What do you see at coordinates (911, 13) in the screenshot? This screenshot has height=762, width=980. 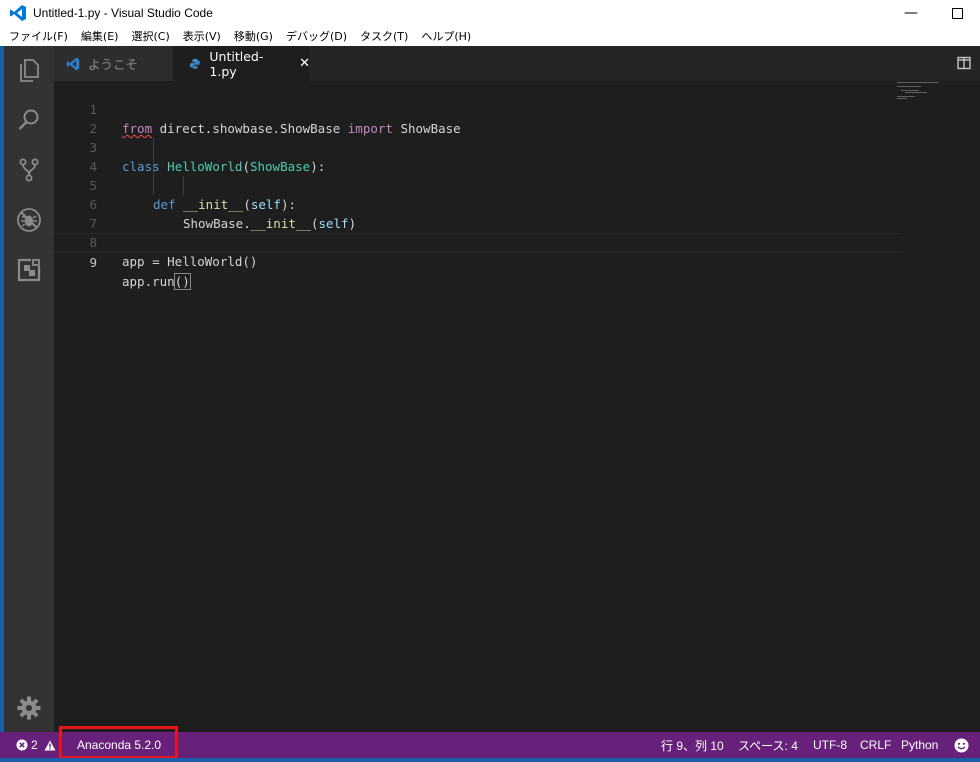 I see `minimize-button: —` at bounding box center [911, 13].